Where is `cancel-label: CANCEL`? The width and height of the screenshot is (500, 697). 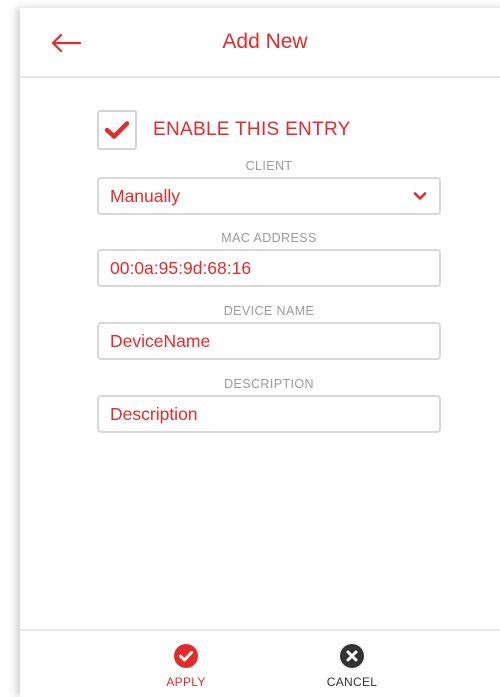
cancel-label: CANCEL is located at coordinates (352, 682).